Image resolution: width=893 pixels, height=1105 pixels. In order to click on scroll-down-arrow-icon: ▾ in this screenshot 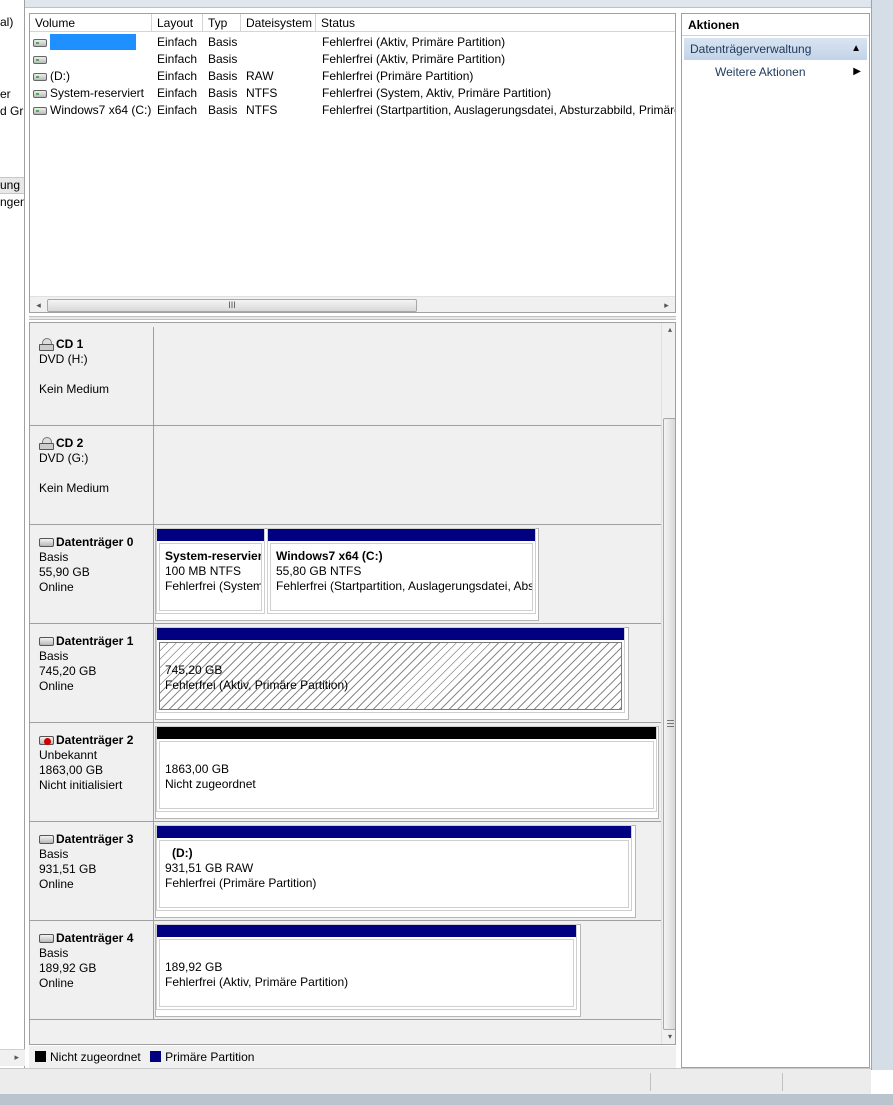, I will do `click(668, 1037)`.